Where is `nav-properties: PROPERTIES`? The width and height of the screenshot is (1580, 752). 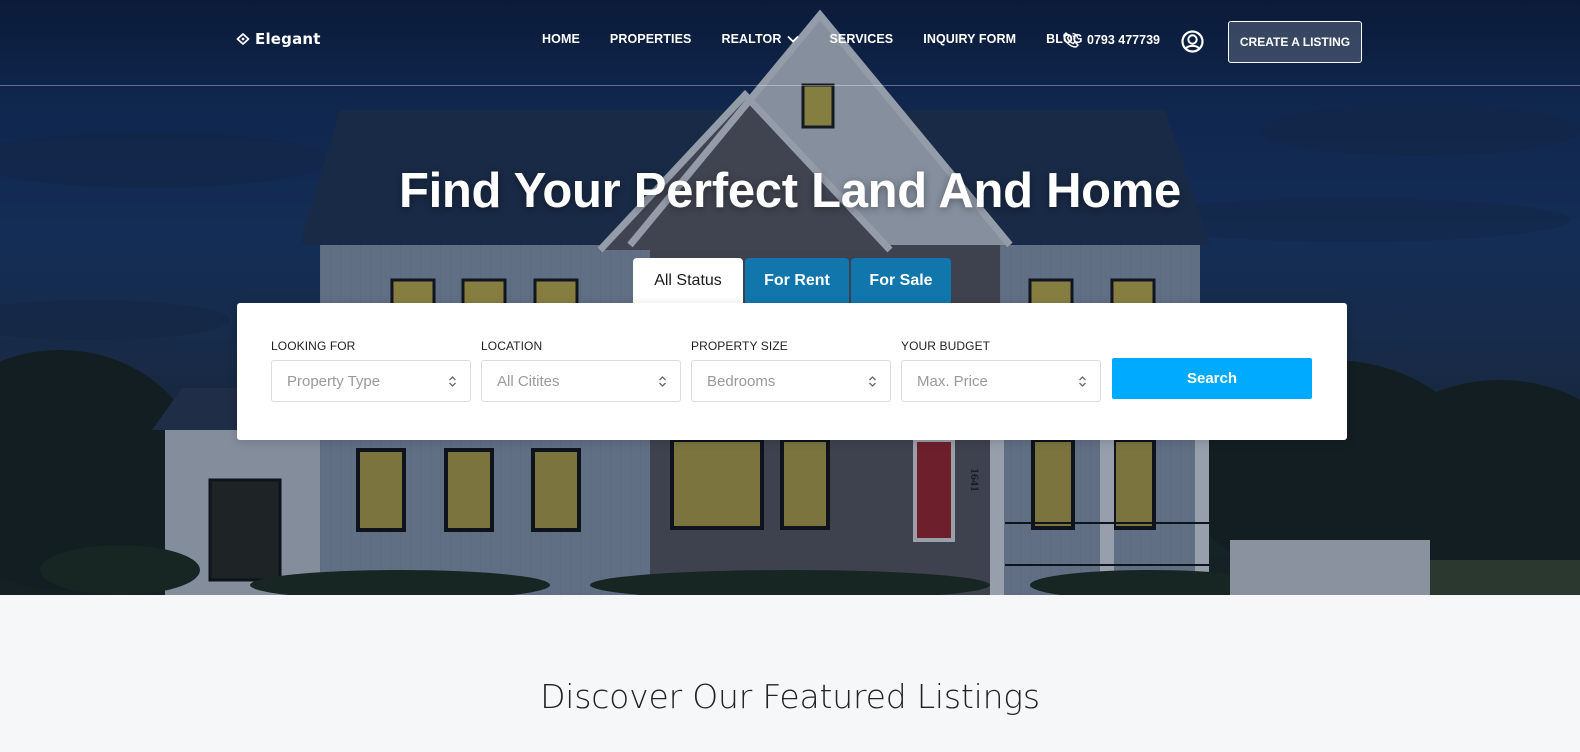
nav-properties: PROPERTIES is located at coordinates (651, 39).